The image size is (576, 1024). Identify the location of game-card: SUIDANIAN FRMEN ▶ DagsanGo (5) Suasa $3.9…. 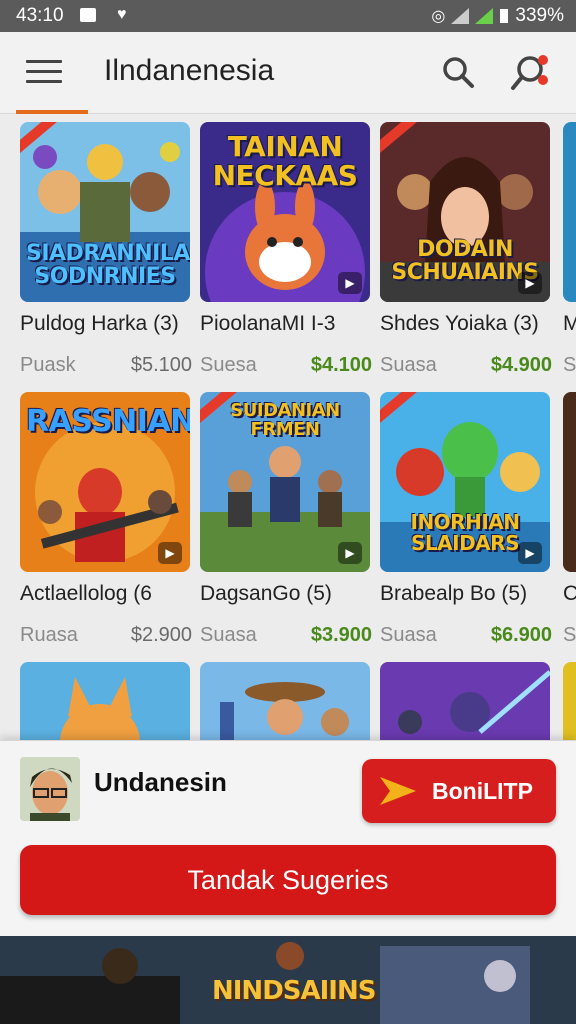
(286, 519).